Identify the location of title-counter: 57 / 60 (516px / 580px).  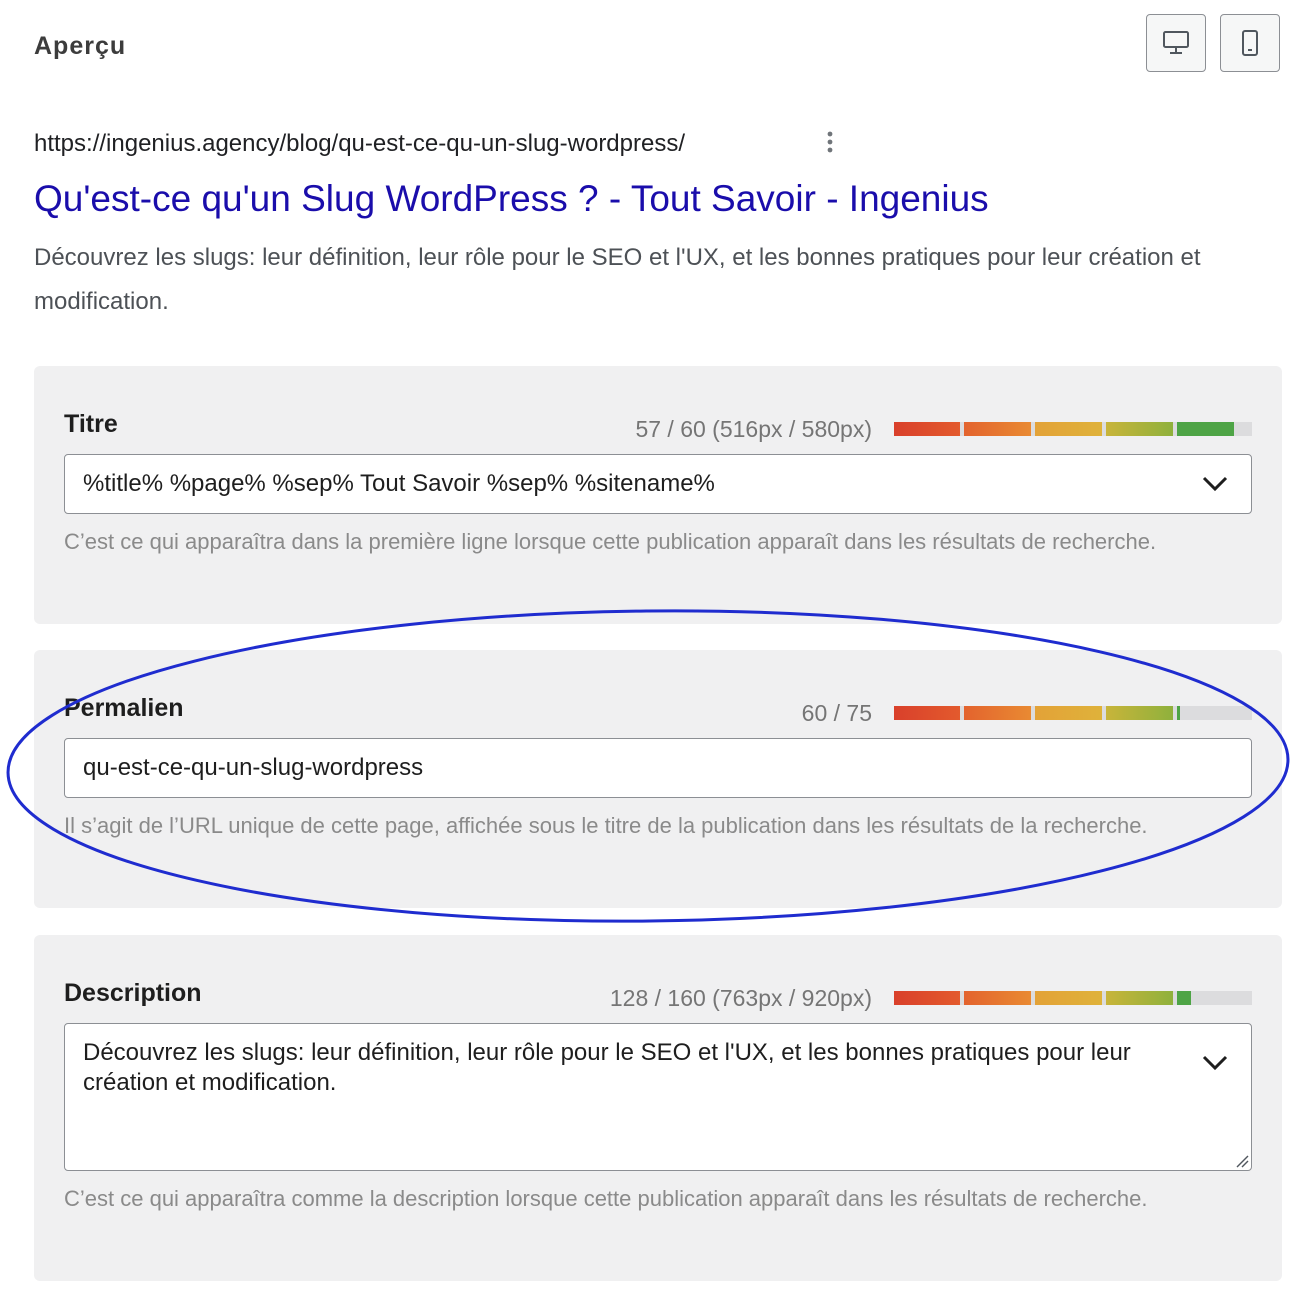
(753, 429).